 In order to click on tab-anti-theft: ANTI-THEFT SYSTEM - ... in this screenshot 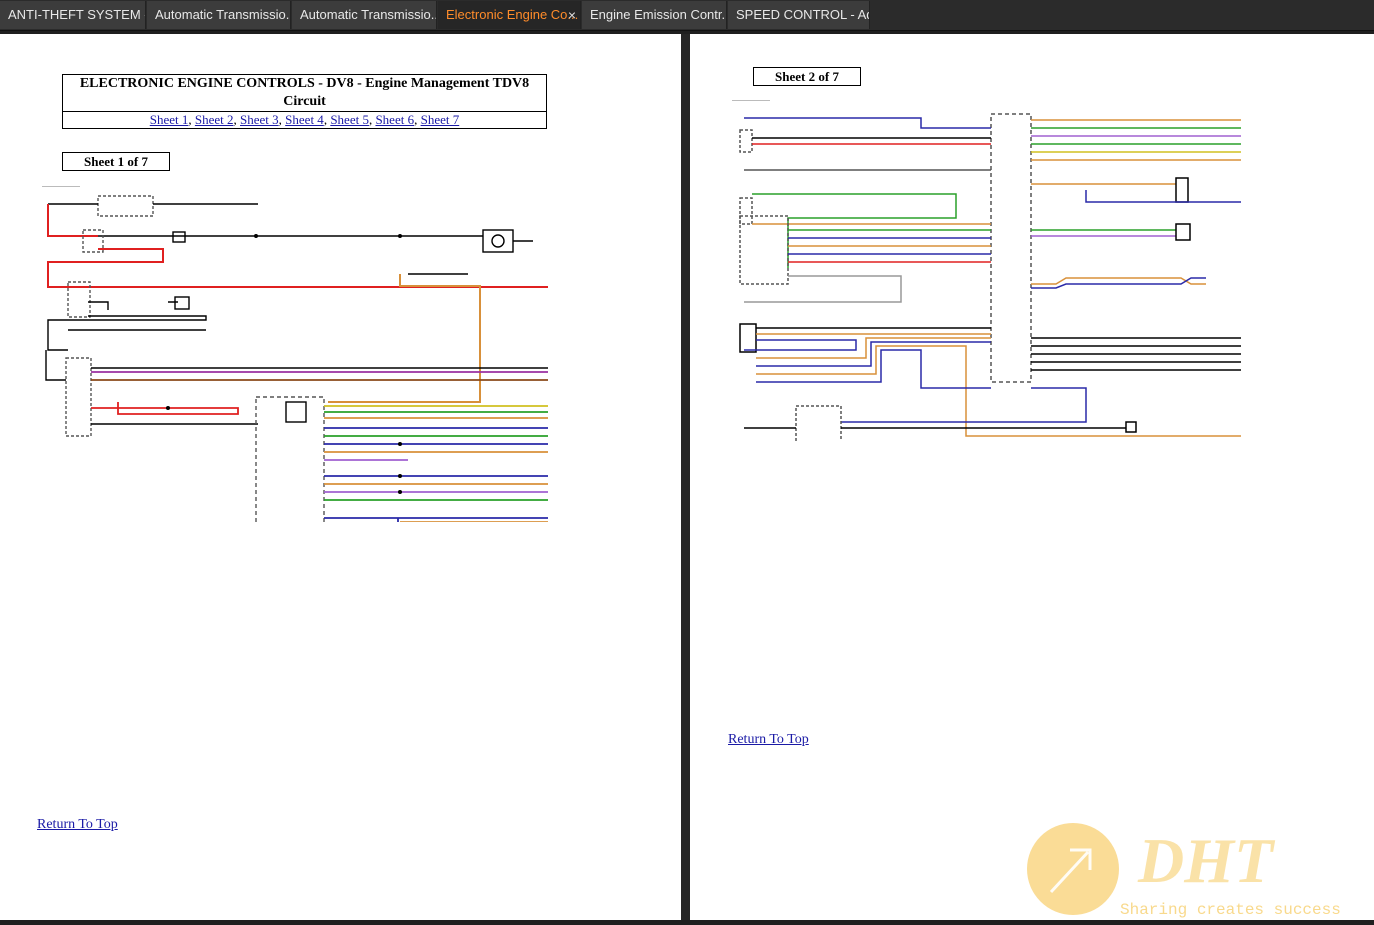, I will do `click(73, 15)`.